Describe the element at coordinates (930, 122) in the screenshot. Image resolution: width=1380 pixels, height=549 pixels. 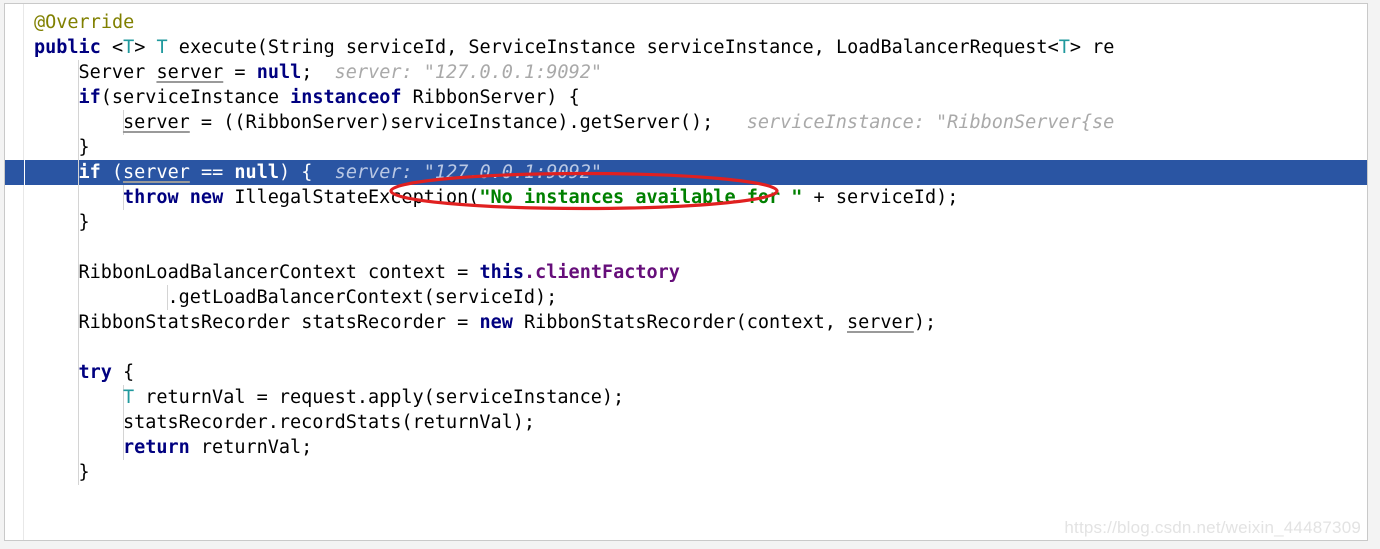
I see `code-token: serviceInstance: "RibbonServer{se` at that location.